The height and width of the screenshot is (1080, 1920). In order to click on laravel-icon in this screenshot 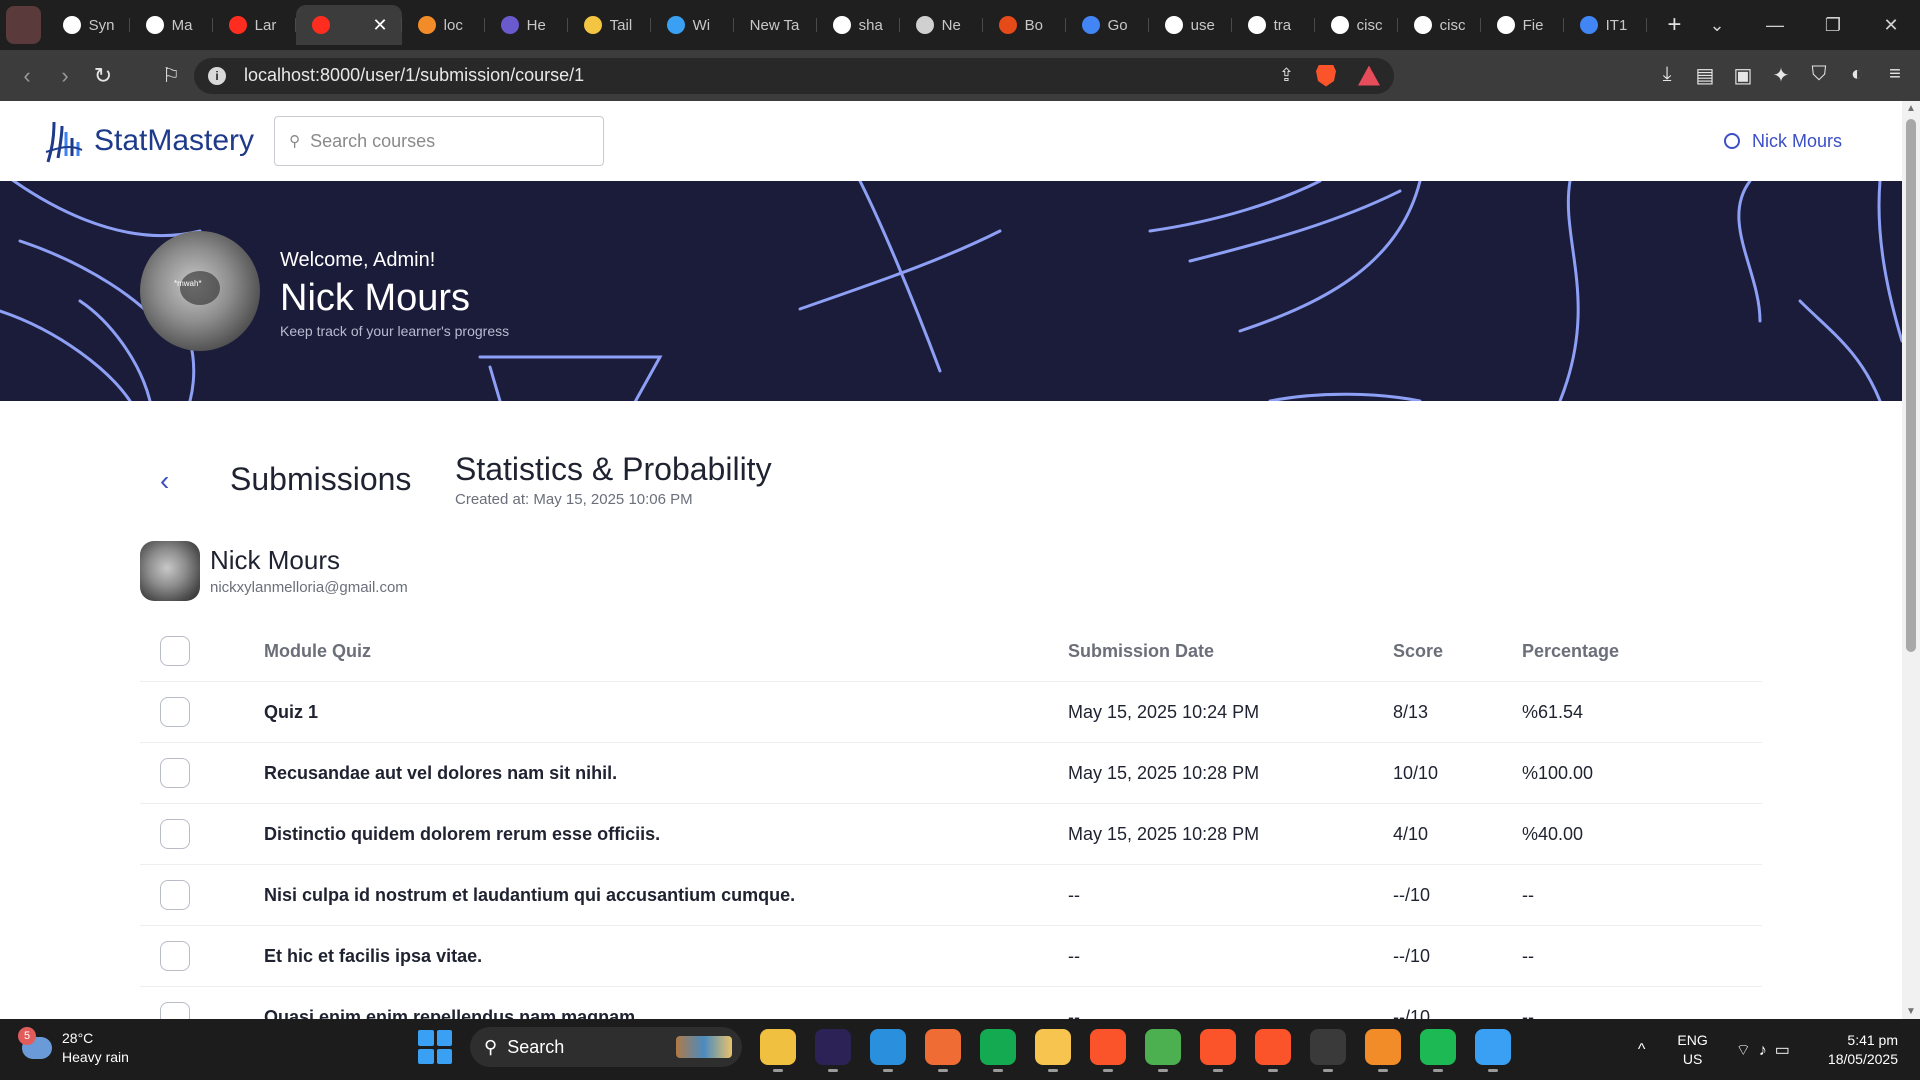, I will do `click(237, 25)`.